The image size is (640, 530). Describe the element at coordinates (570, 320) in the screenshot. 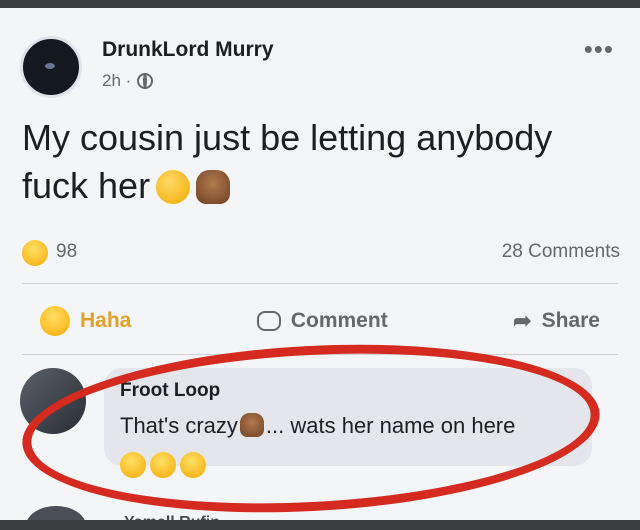

I see `share-label: Share` at that location.